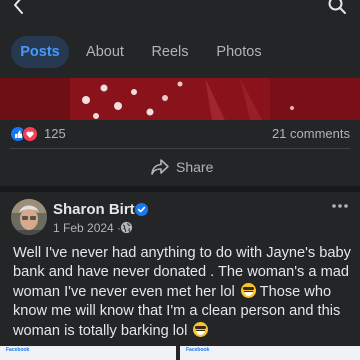 The height and width of the screenshot is (360, 360). Describe the element at coordinates (29, 217) in the screenshot. I see `avatar` at that location.